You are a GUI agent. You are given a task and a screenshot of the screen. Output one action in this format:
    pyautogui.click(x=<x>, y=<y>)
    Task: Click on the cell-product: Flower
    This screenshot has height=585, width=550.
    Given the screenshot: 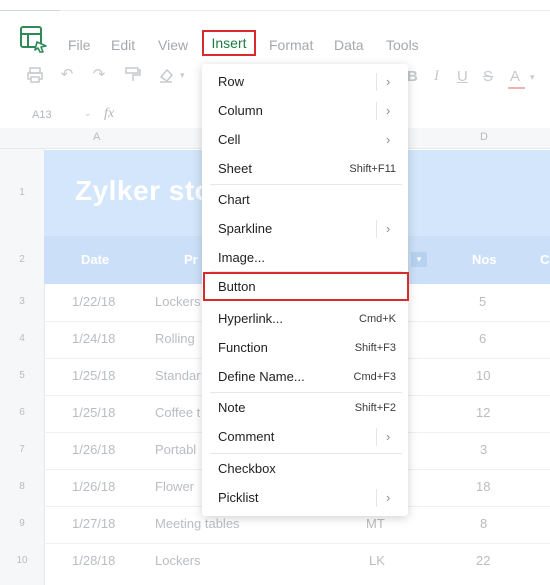 What is the action you would take?
    pyautogui.click(x=174, y=486)
    